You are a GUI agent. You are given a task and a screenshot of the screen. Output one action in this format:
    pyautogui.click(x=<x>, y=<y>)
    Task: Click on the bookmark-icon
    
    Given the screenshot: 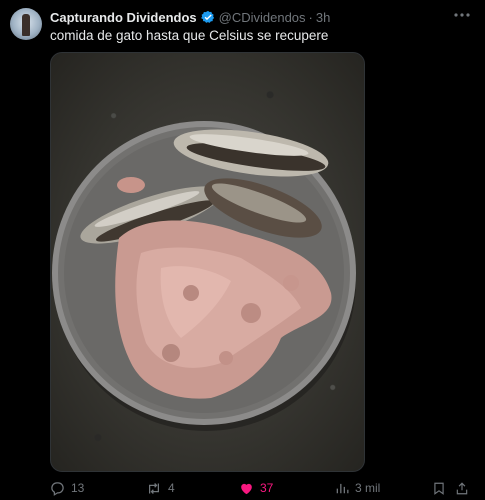 What is the action you would take?
    pyautogui.click(x=439, y=488)
    